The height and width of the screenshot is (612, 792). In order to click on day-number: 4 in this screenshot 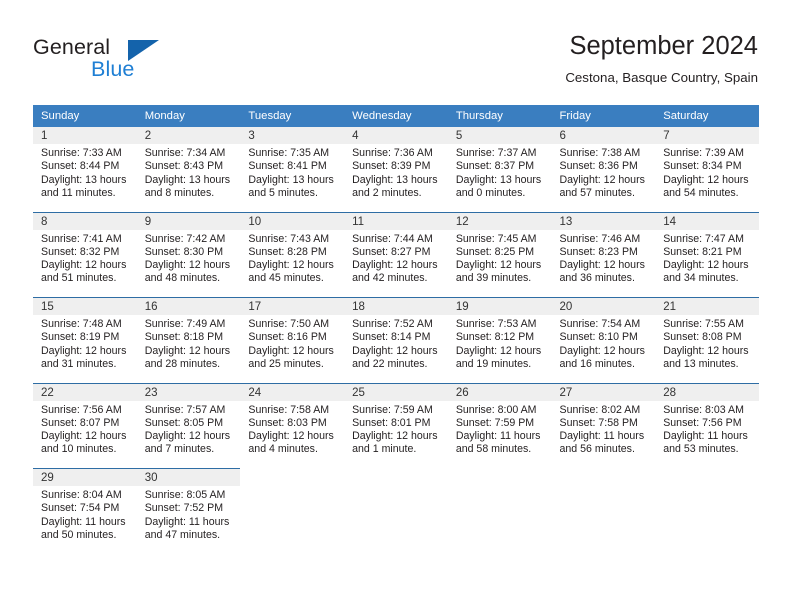, I will do `click(396, 135)`.